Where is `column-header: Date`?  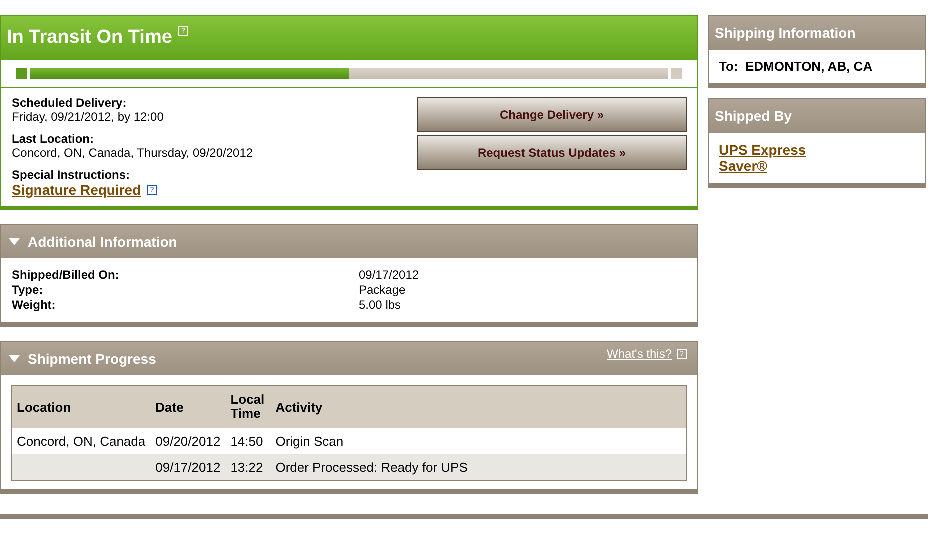 column-header: Date is located at coordinates (188, 407).